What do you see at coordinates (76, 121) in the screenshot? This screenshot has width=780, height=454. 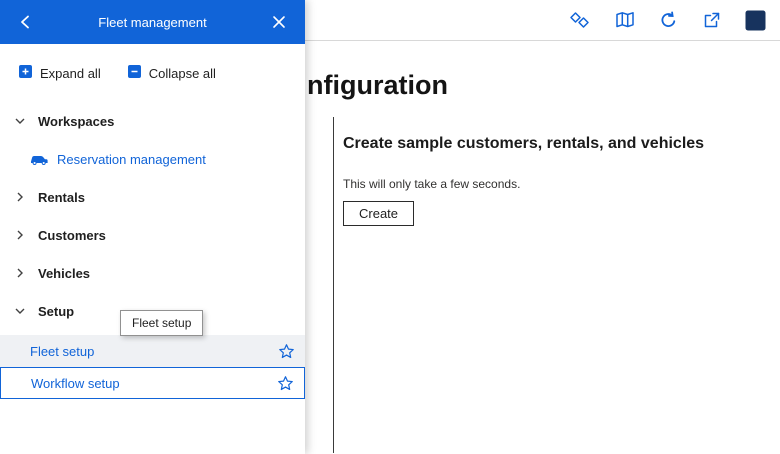 I see `tree-item-label: Workspaces` at bounding box center [76, 121].